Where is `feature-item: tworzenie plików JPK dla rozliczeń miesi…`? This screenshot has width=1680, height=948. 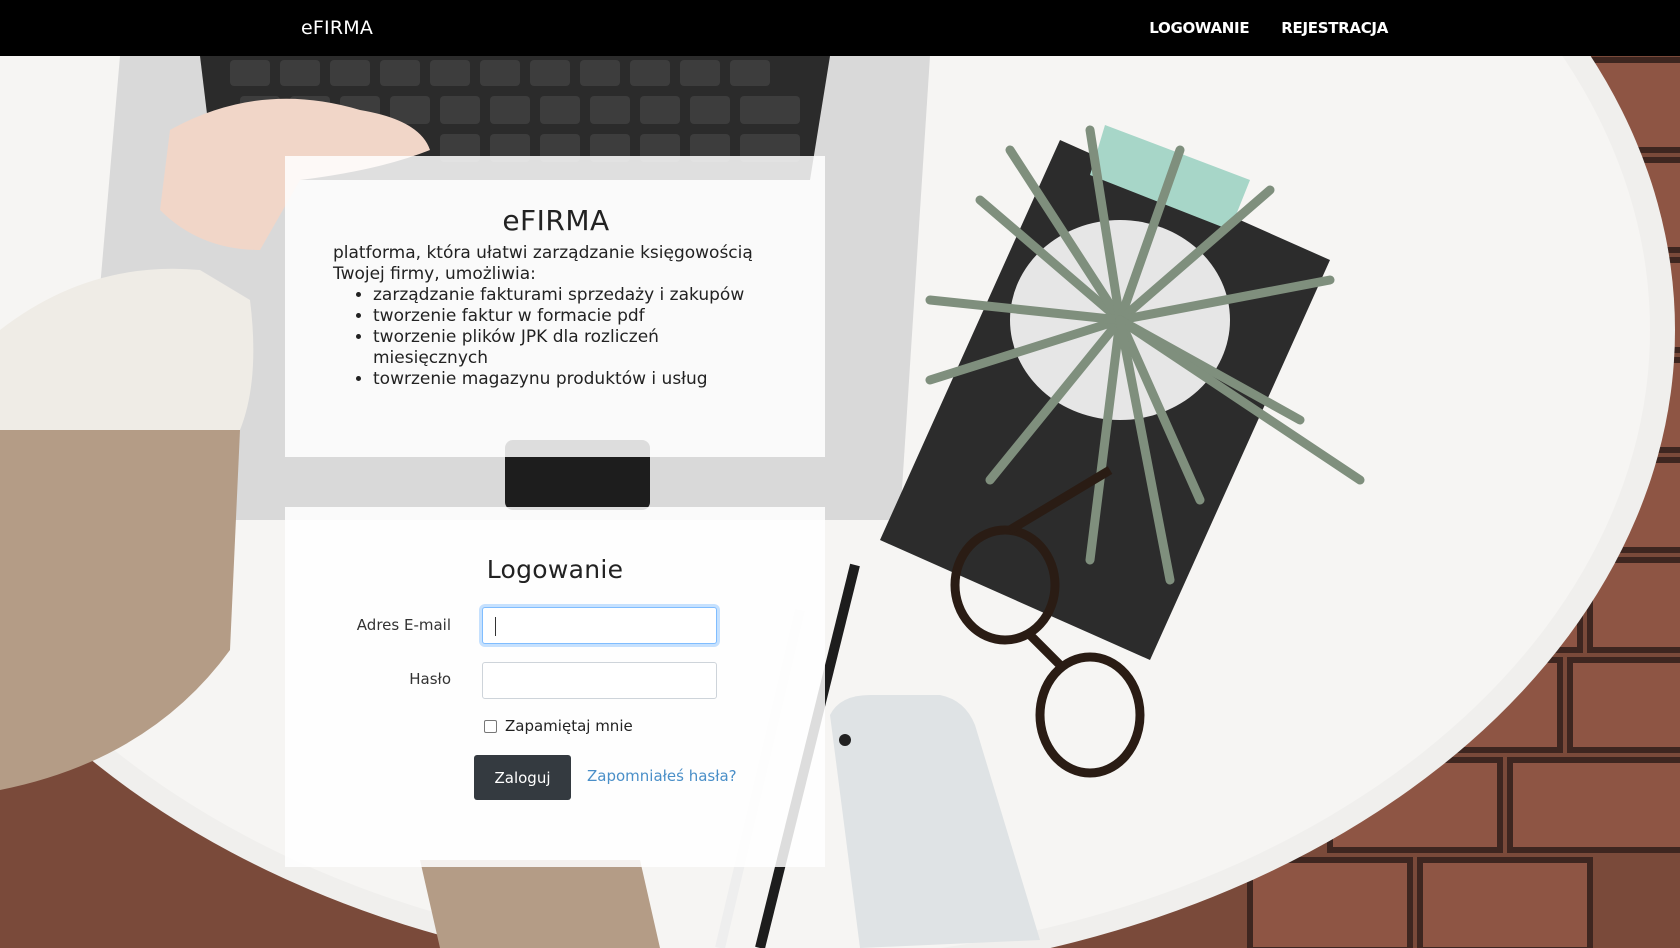
feature-item: tworzenie plików JPK dla rozliczeń miesi… is located at coordinates (576, 348).